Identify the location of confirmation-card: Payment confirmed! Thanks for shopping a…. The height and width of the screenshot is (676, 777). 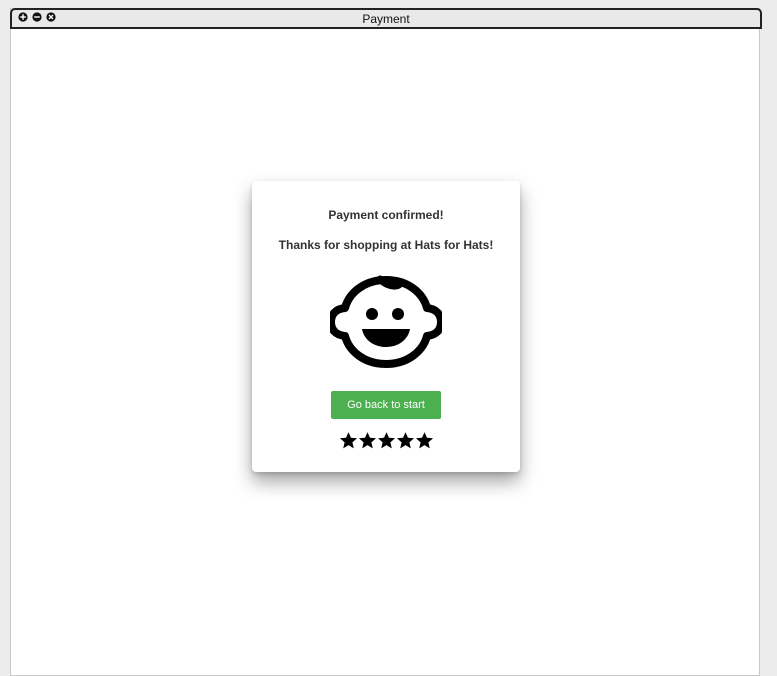
(386, 326).